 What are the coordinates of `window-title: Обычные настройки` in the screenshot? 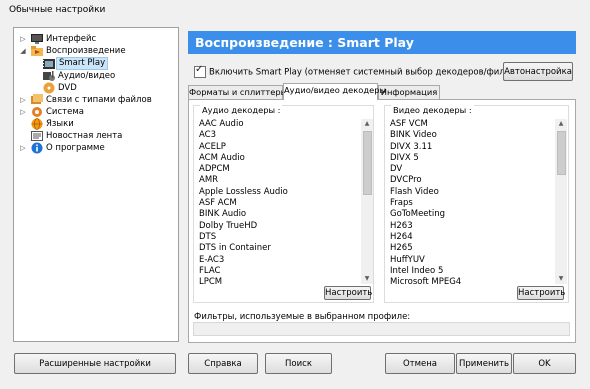 It's located at (57, 10).